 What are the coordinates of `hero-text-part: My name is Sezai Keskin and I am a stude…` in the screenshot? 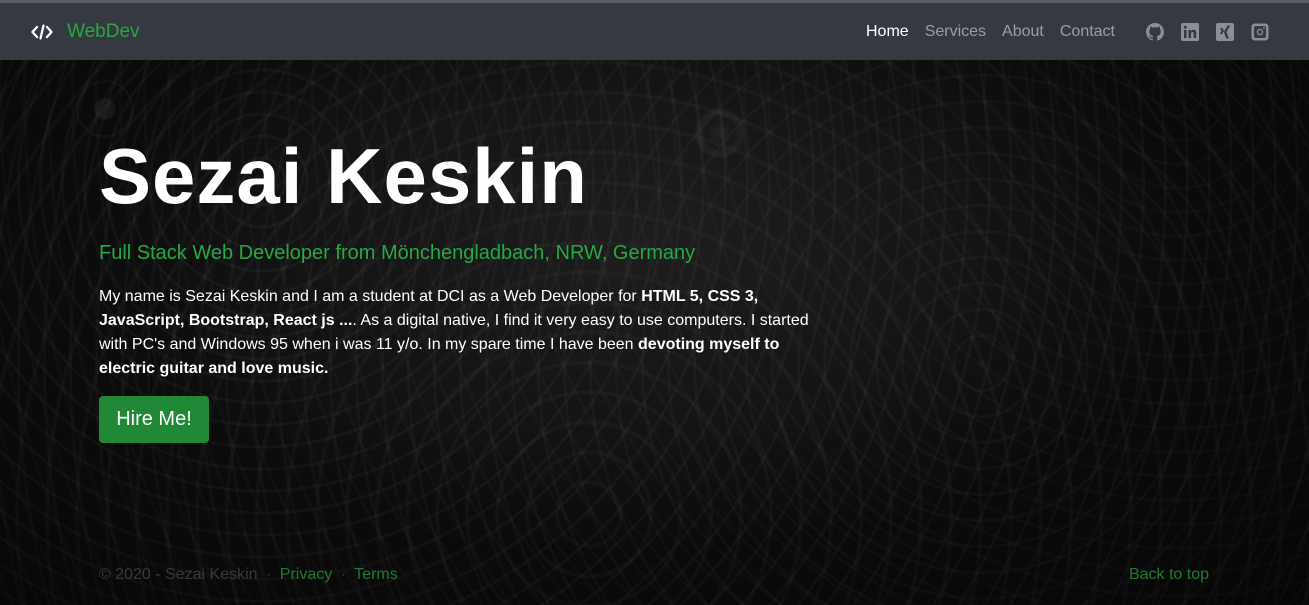 It's located at (370, 296).